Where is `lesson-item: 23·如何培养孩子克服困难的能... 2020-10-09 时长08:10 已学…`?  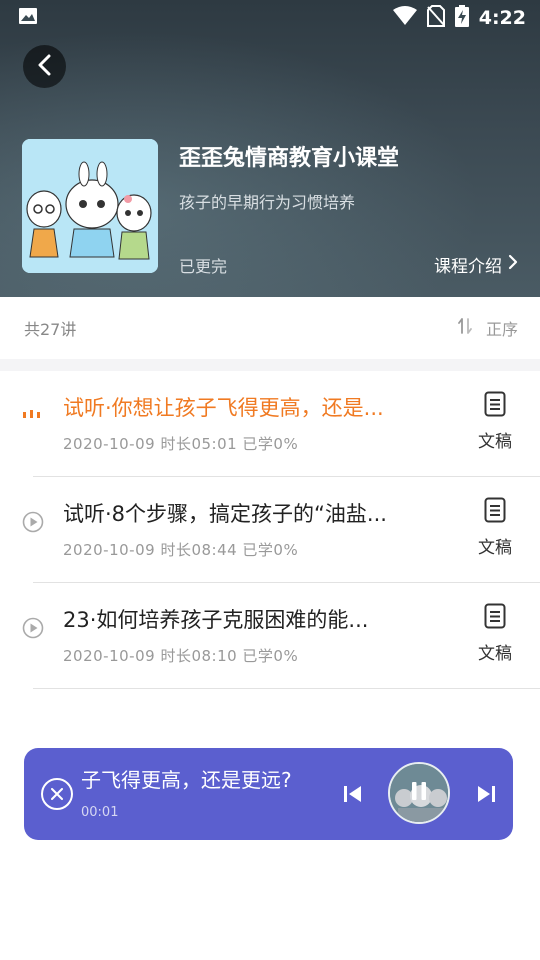
lesson-item: 23·如何培养孩子克服困难的能... 2020-10-09 时长08:10 已学… is located at coordinates (270, 636).